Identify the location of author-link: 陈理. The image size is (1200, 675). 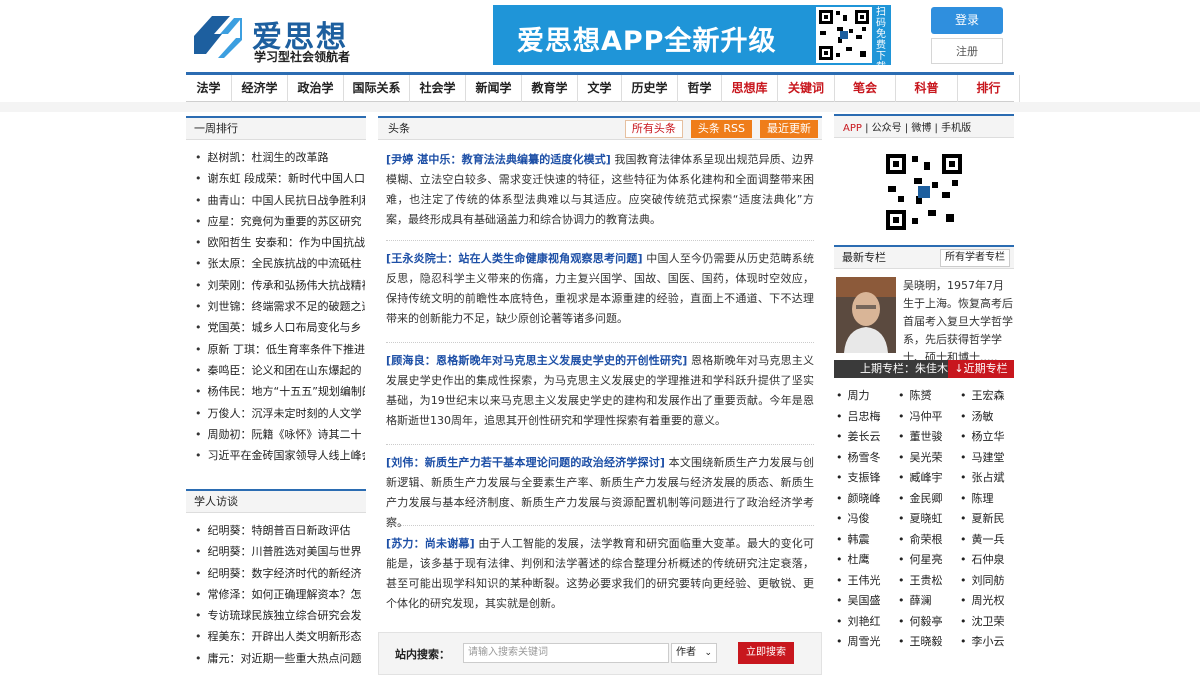
(988, 499).